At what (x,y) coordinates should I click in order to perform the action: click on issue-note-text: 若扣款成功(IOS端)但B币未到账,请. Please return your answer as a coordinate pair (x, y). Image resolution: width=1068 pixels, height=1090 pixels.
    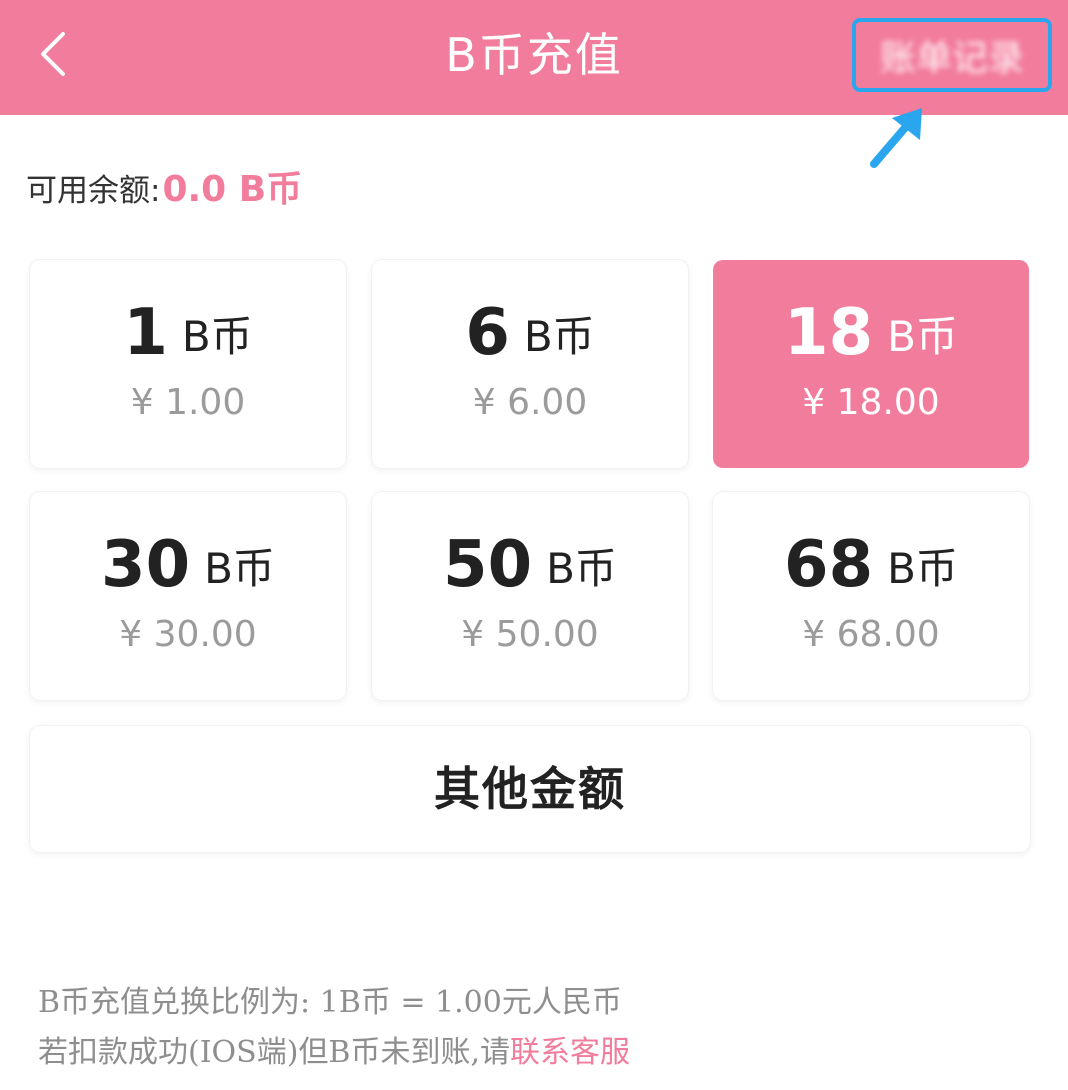
    Looking at the image, I should click on (274, 1052).